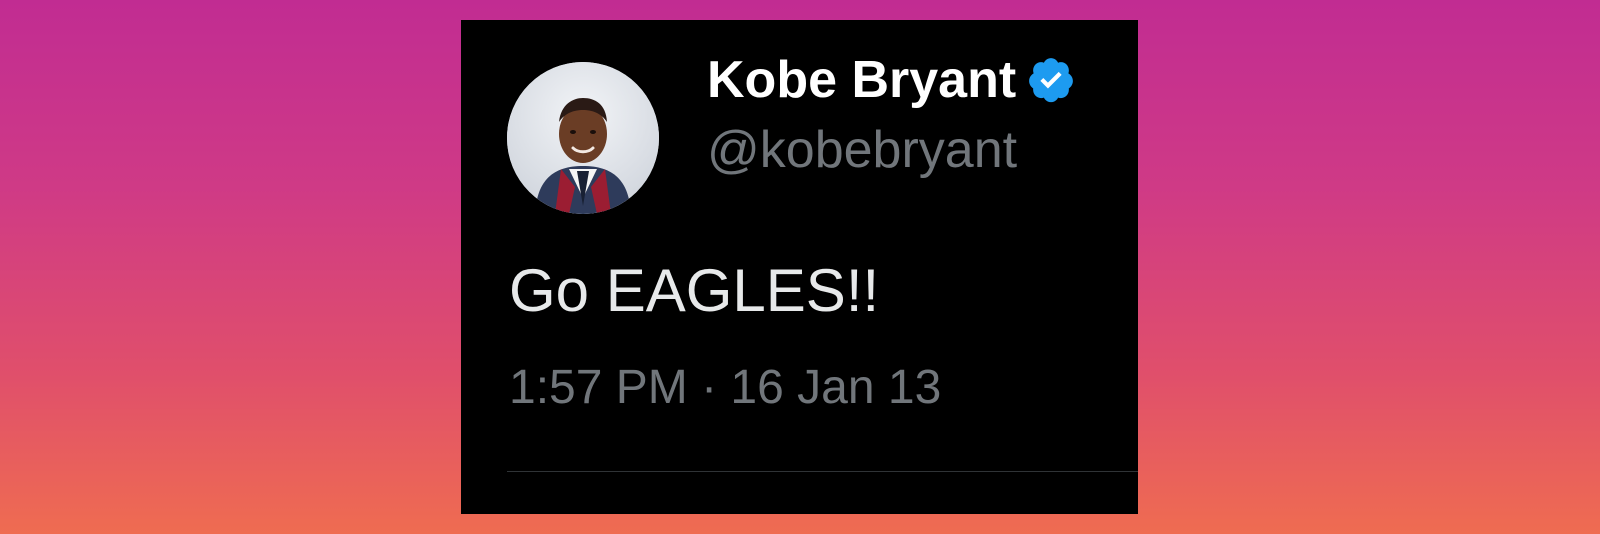  I want to click on tweet-text: Go EAGLES!!, so click(694, 290).